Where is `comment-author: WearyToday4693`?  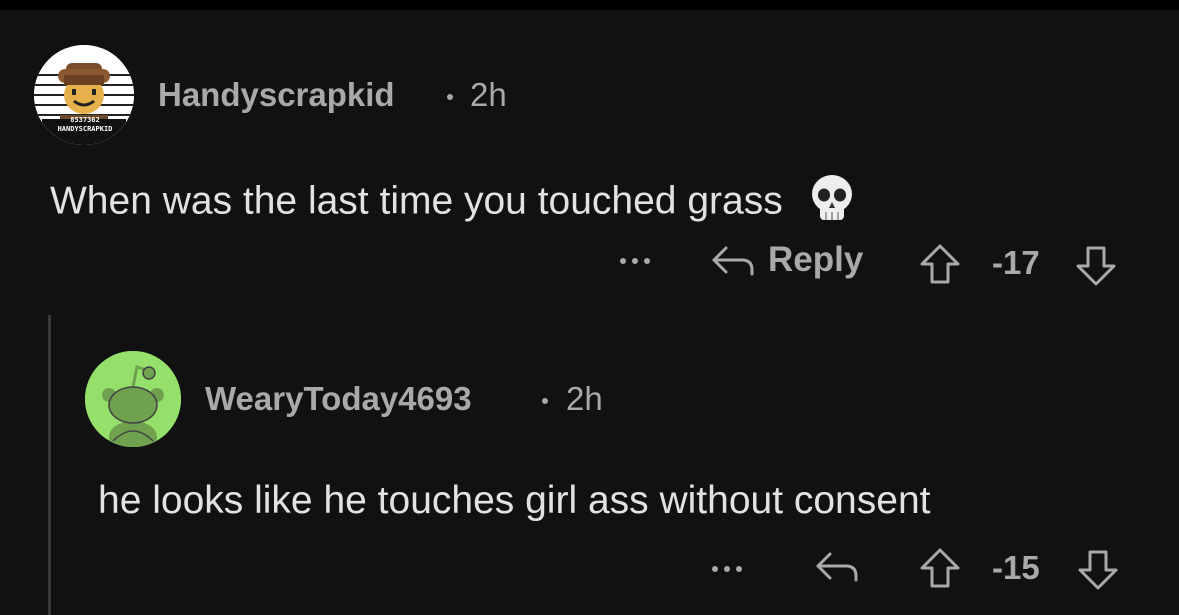 comment-author: WearyToday4693 is located at coordinates (338, 399).